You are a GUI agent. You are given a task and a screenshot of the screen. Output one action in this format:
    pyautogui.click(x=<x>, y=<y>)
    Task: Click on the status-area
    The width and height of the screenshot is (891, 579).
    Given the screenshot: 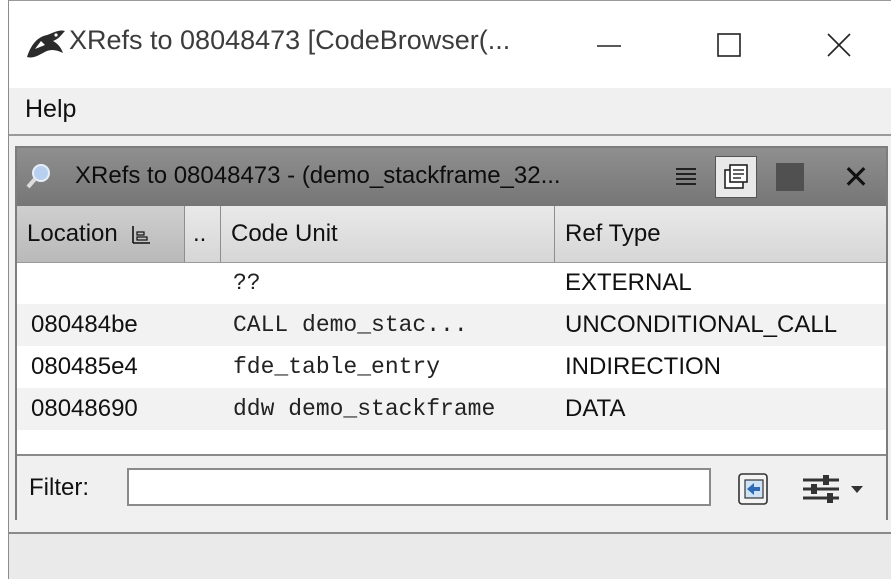 What is the action you would take?
    pyautogui.click(x=450, y=555)
    